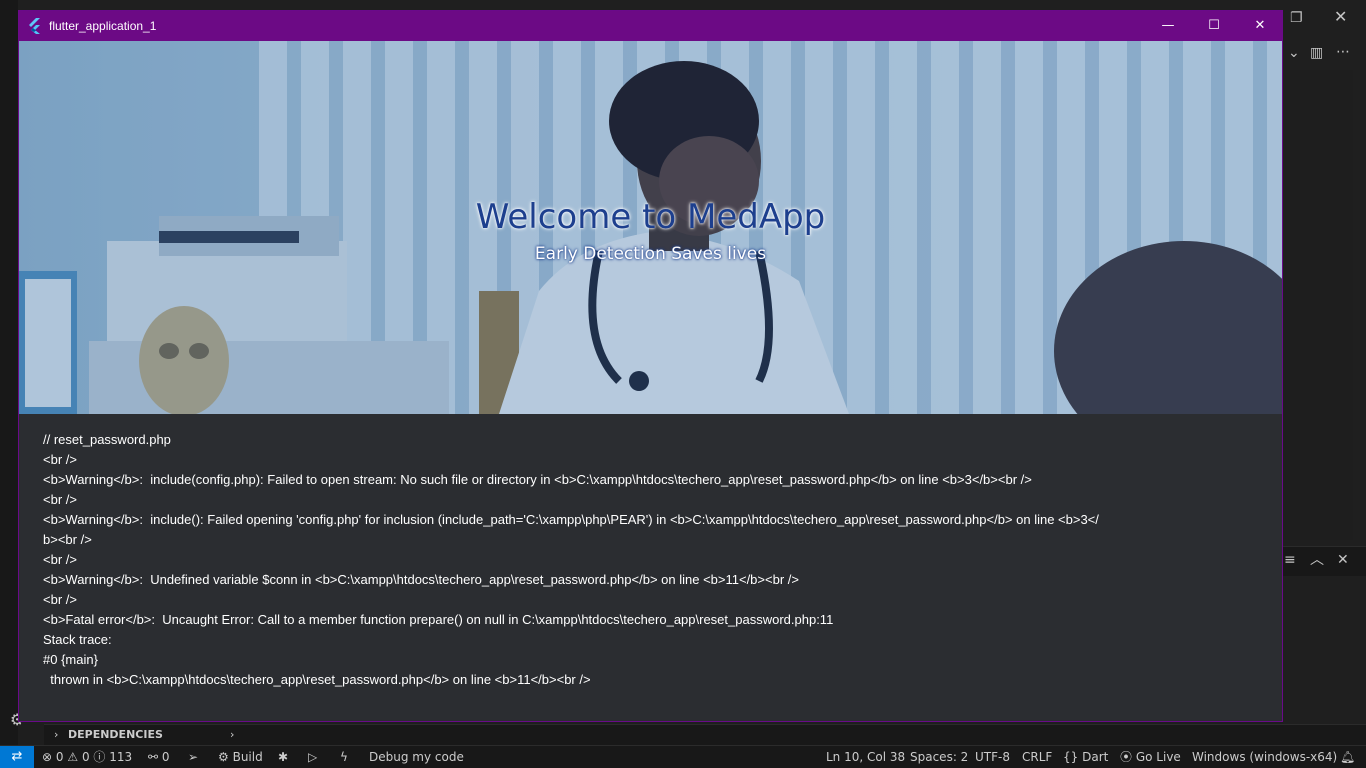 Image resolution: width=1366 pixels, height=768 pixels. Describe the element at coordinates (67, 539) in the screenshot. I see `log-line: b><br />` at that location.